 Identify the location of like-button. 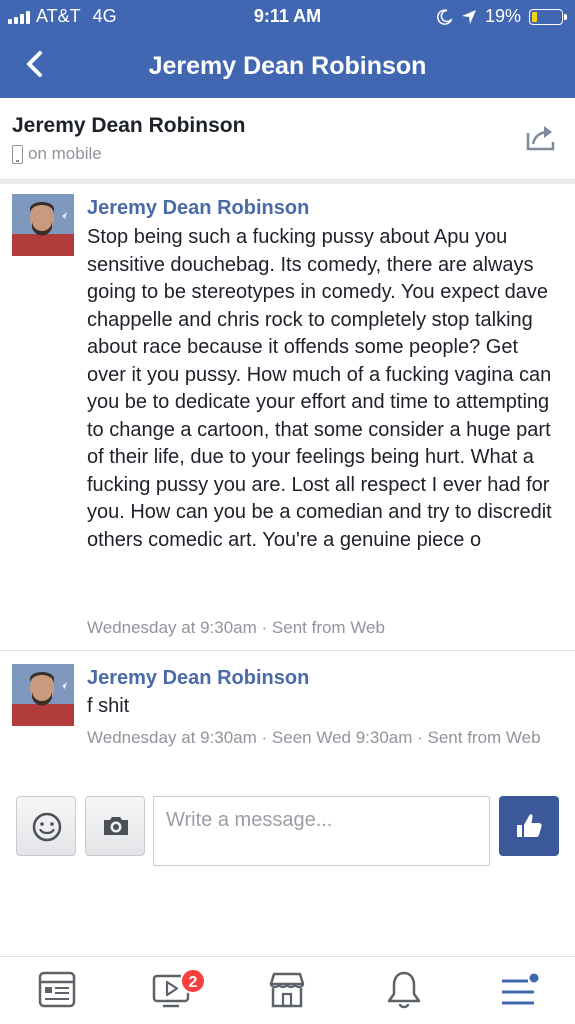
(529, 826).